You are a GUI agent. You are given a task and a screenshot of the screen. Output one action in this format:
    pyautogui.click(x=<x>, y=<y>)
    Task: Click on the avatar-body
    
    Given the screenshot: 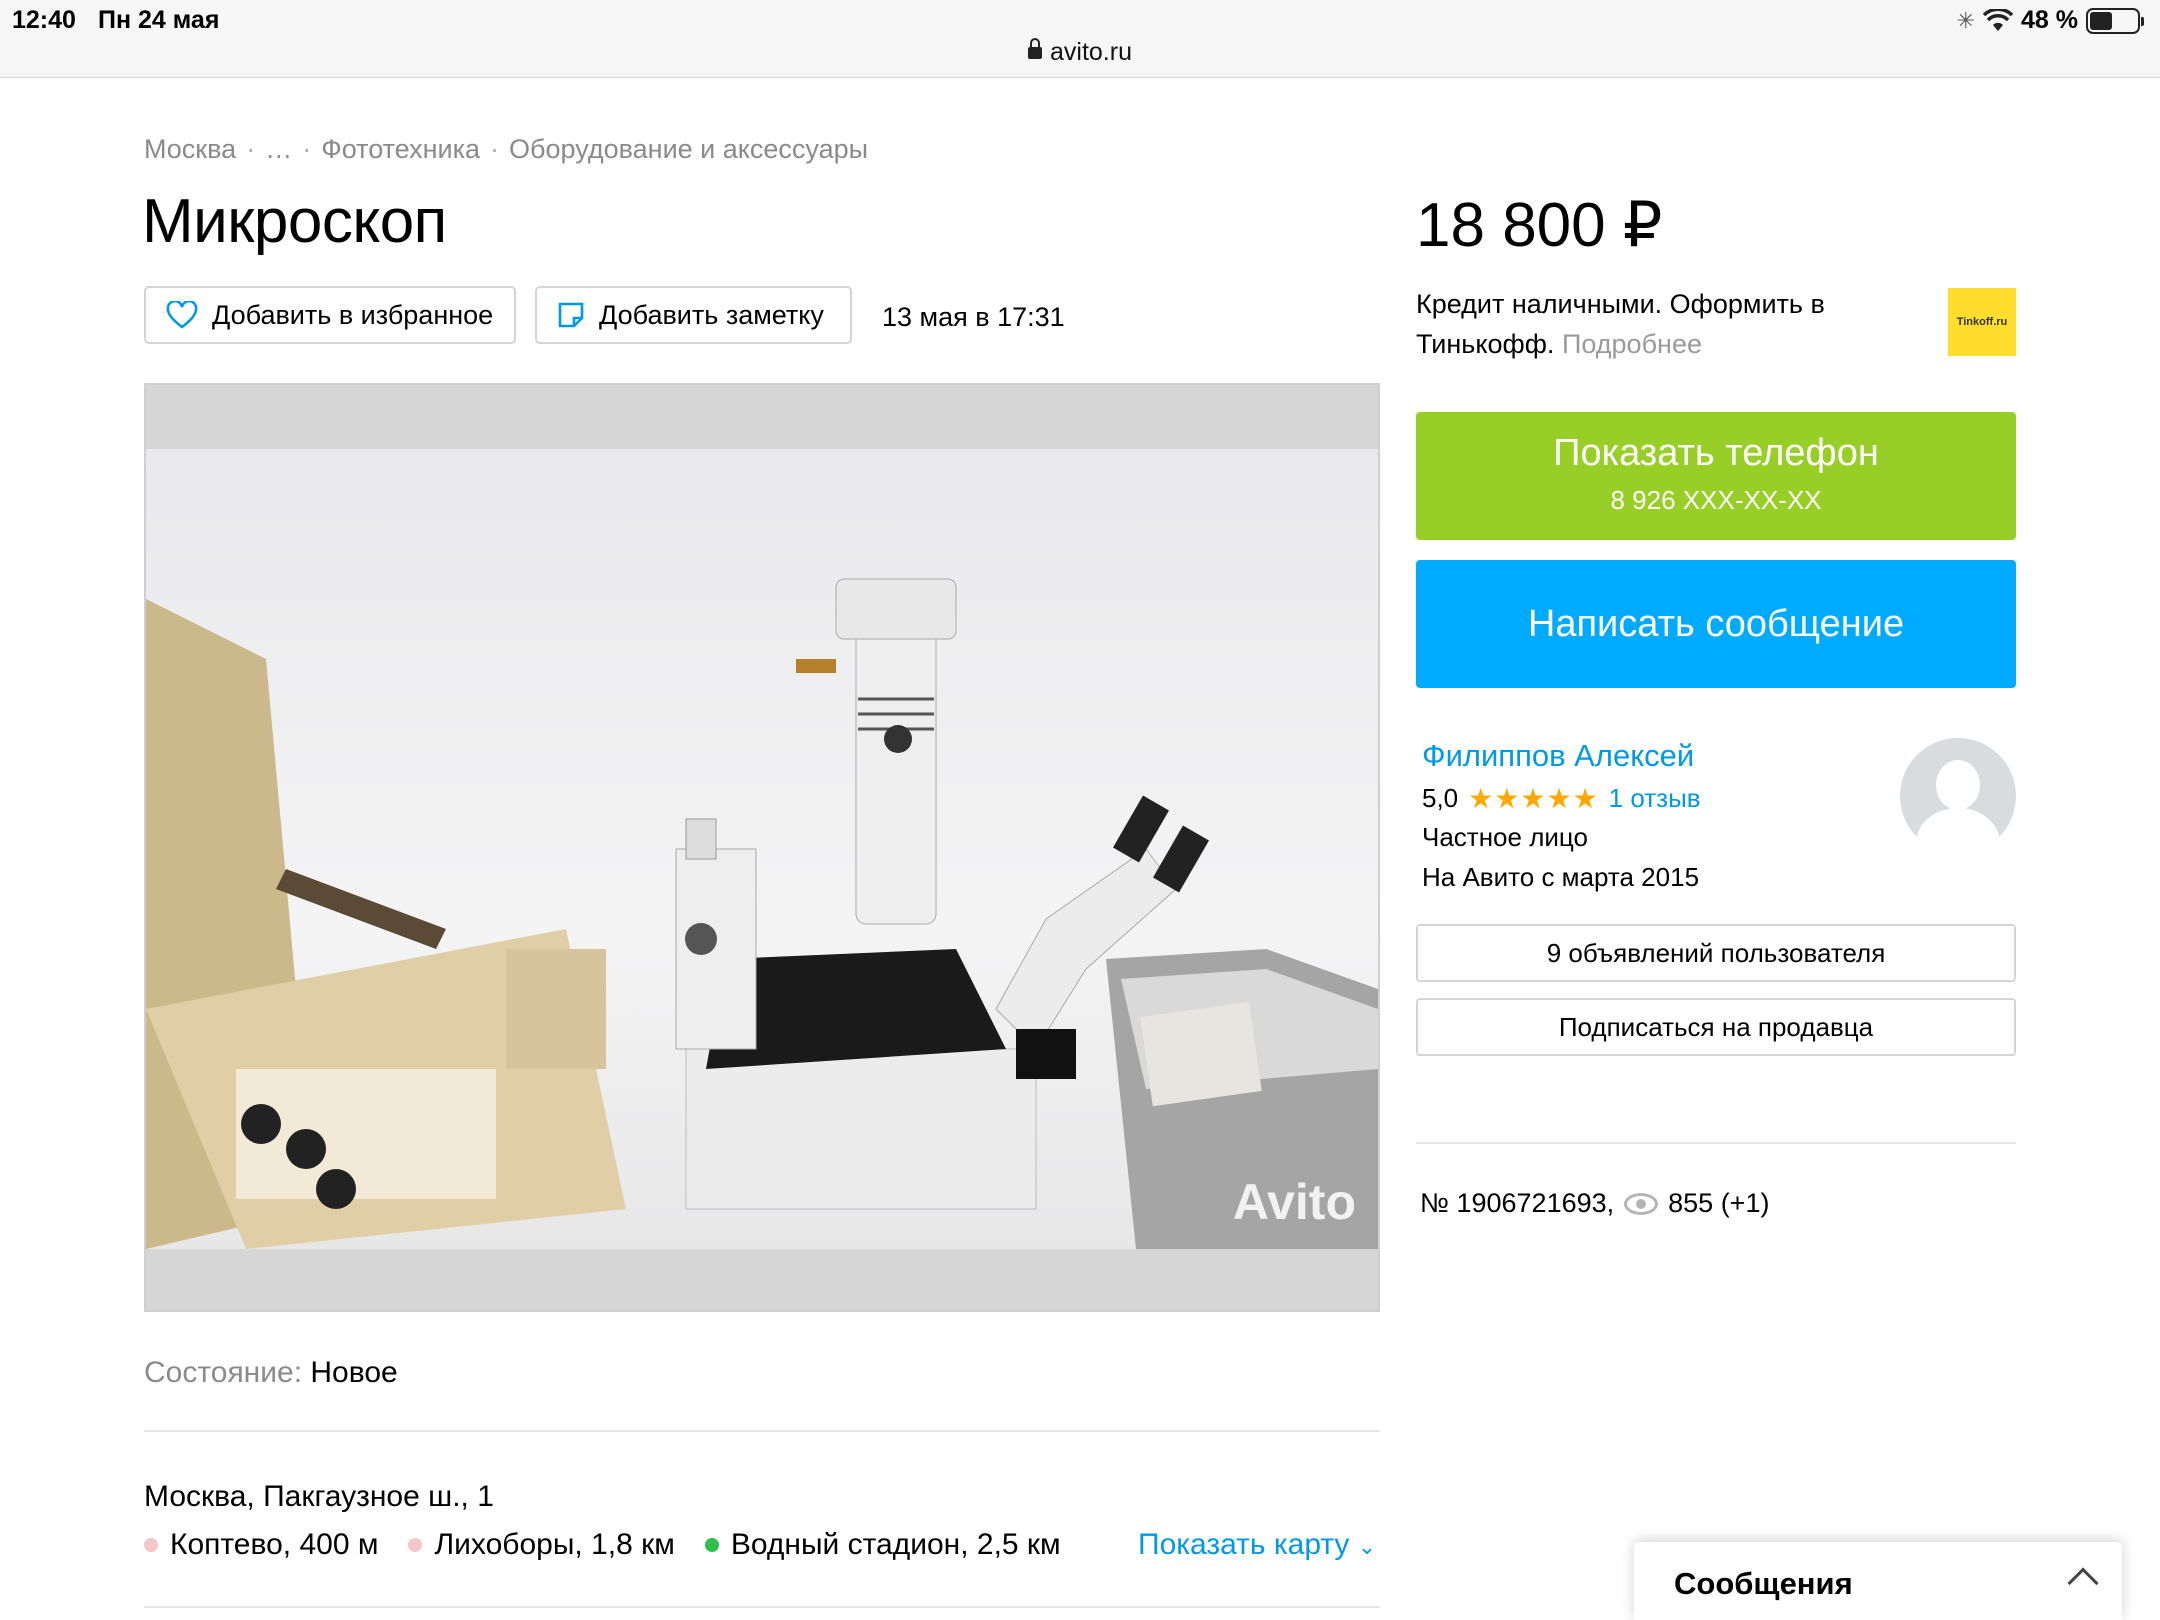 What is the action you would take?
    pyautogui.click(x=1958, y=831)
    